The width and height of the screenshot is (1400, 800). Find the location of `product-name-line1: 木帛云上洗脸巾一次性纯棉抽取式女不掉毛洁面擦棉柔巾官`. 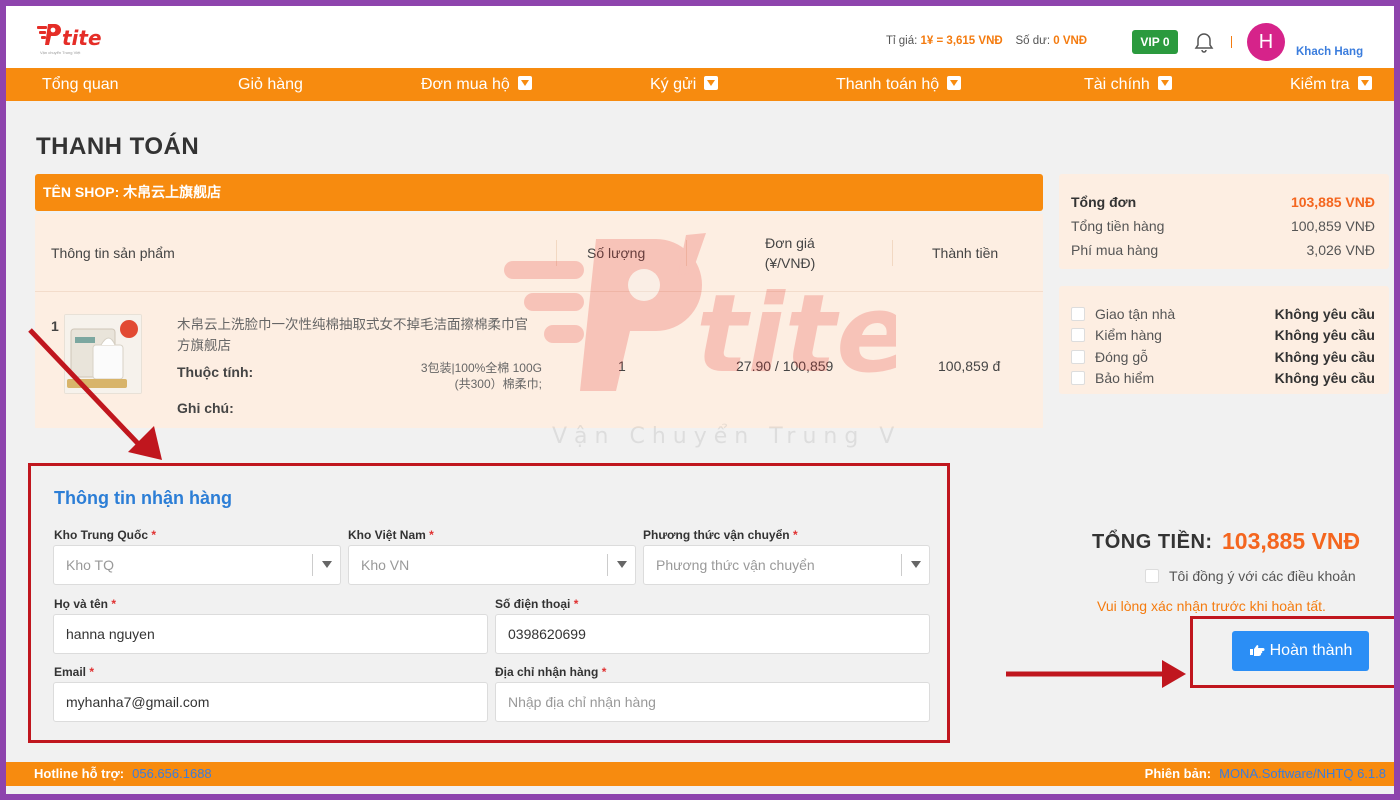

product-name-line1: 木帛云上洗脸巾一次性纯棉抽取式女不掉毛洁面擦棉柔巾官 is located at coordinates (352, 324).